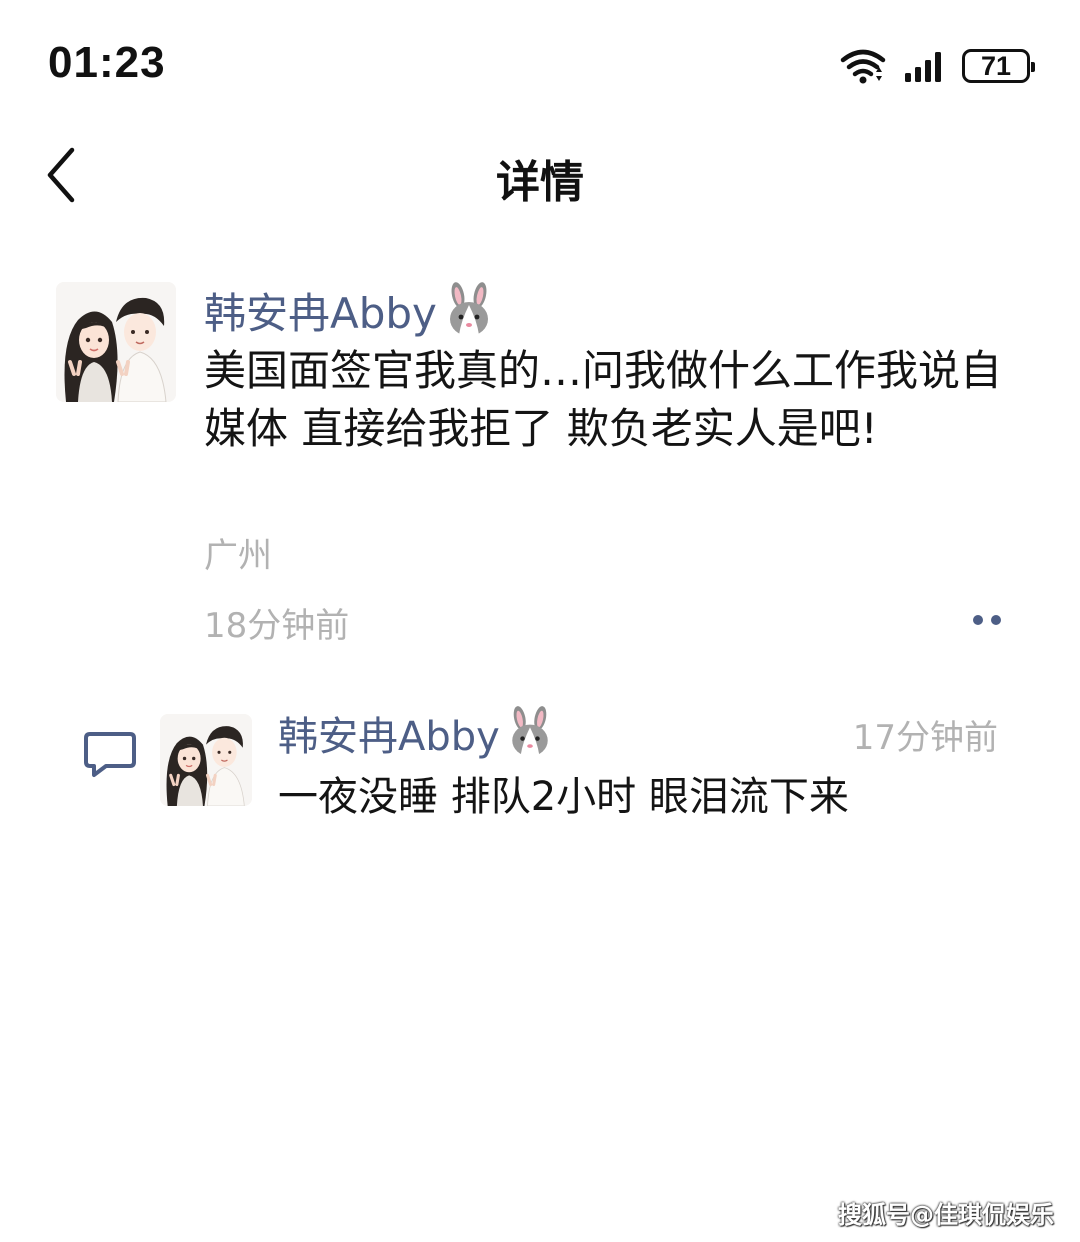 The image size is (1080, 1242). I want to click on status-time: 01:23, so click(107, 62).